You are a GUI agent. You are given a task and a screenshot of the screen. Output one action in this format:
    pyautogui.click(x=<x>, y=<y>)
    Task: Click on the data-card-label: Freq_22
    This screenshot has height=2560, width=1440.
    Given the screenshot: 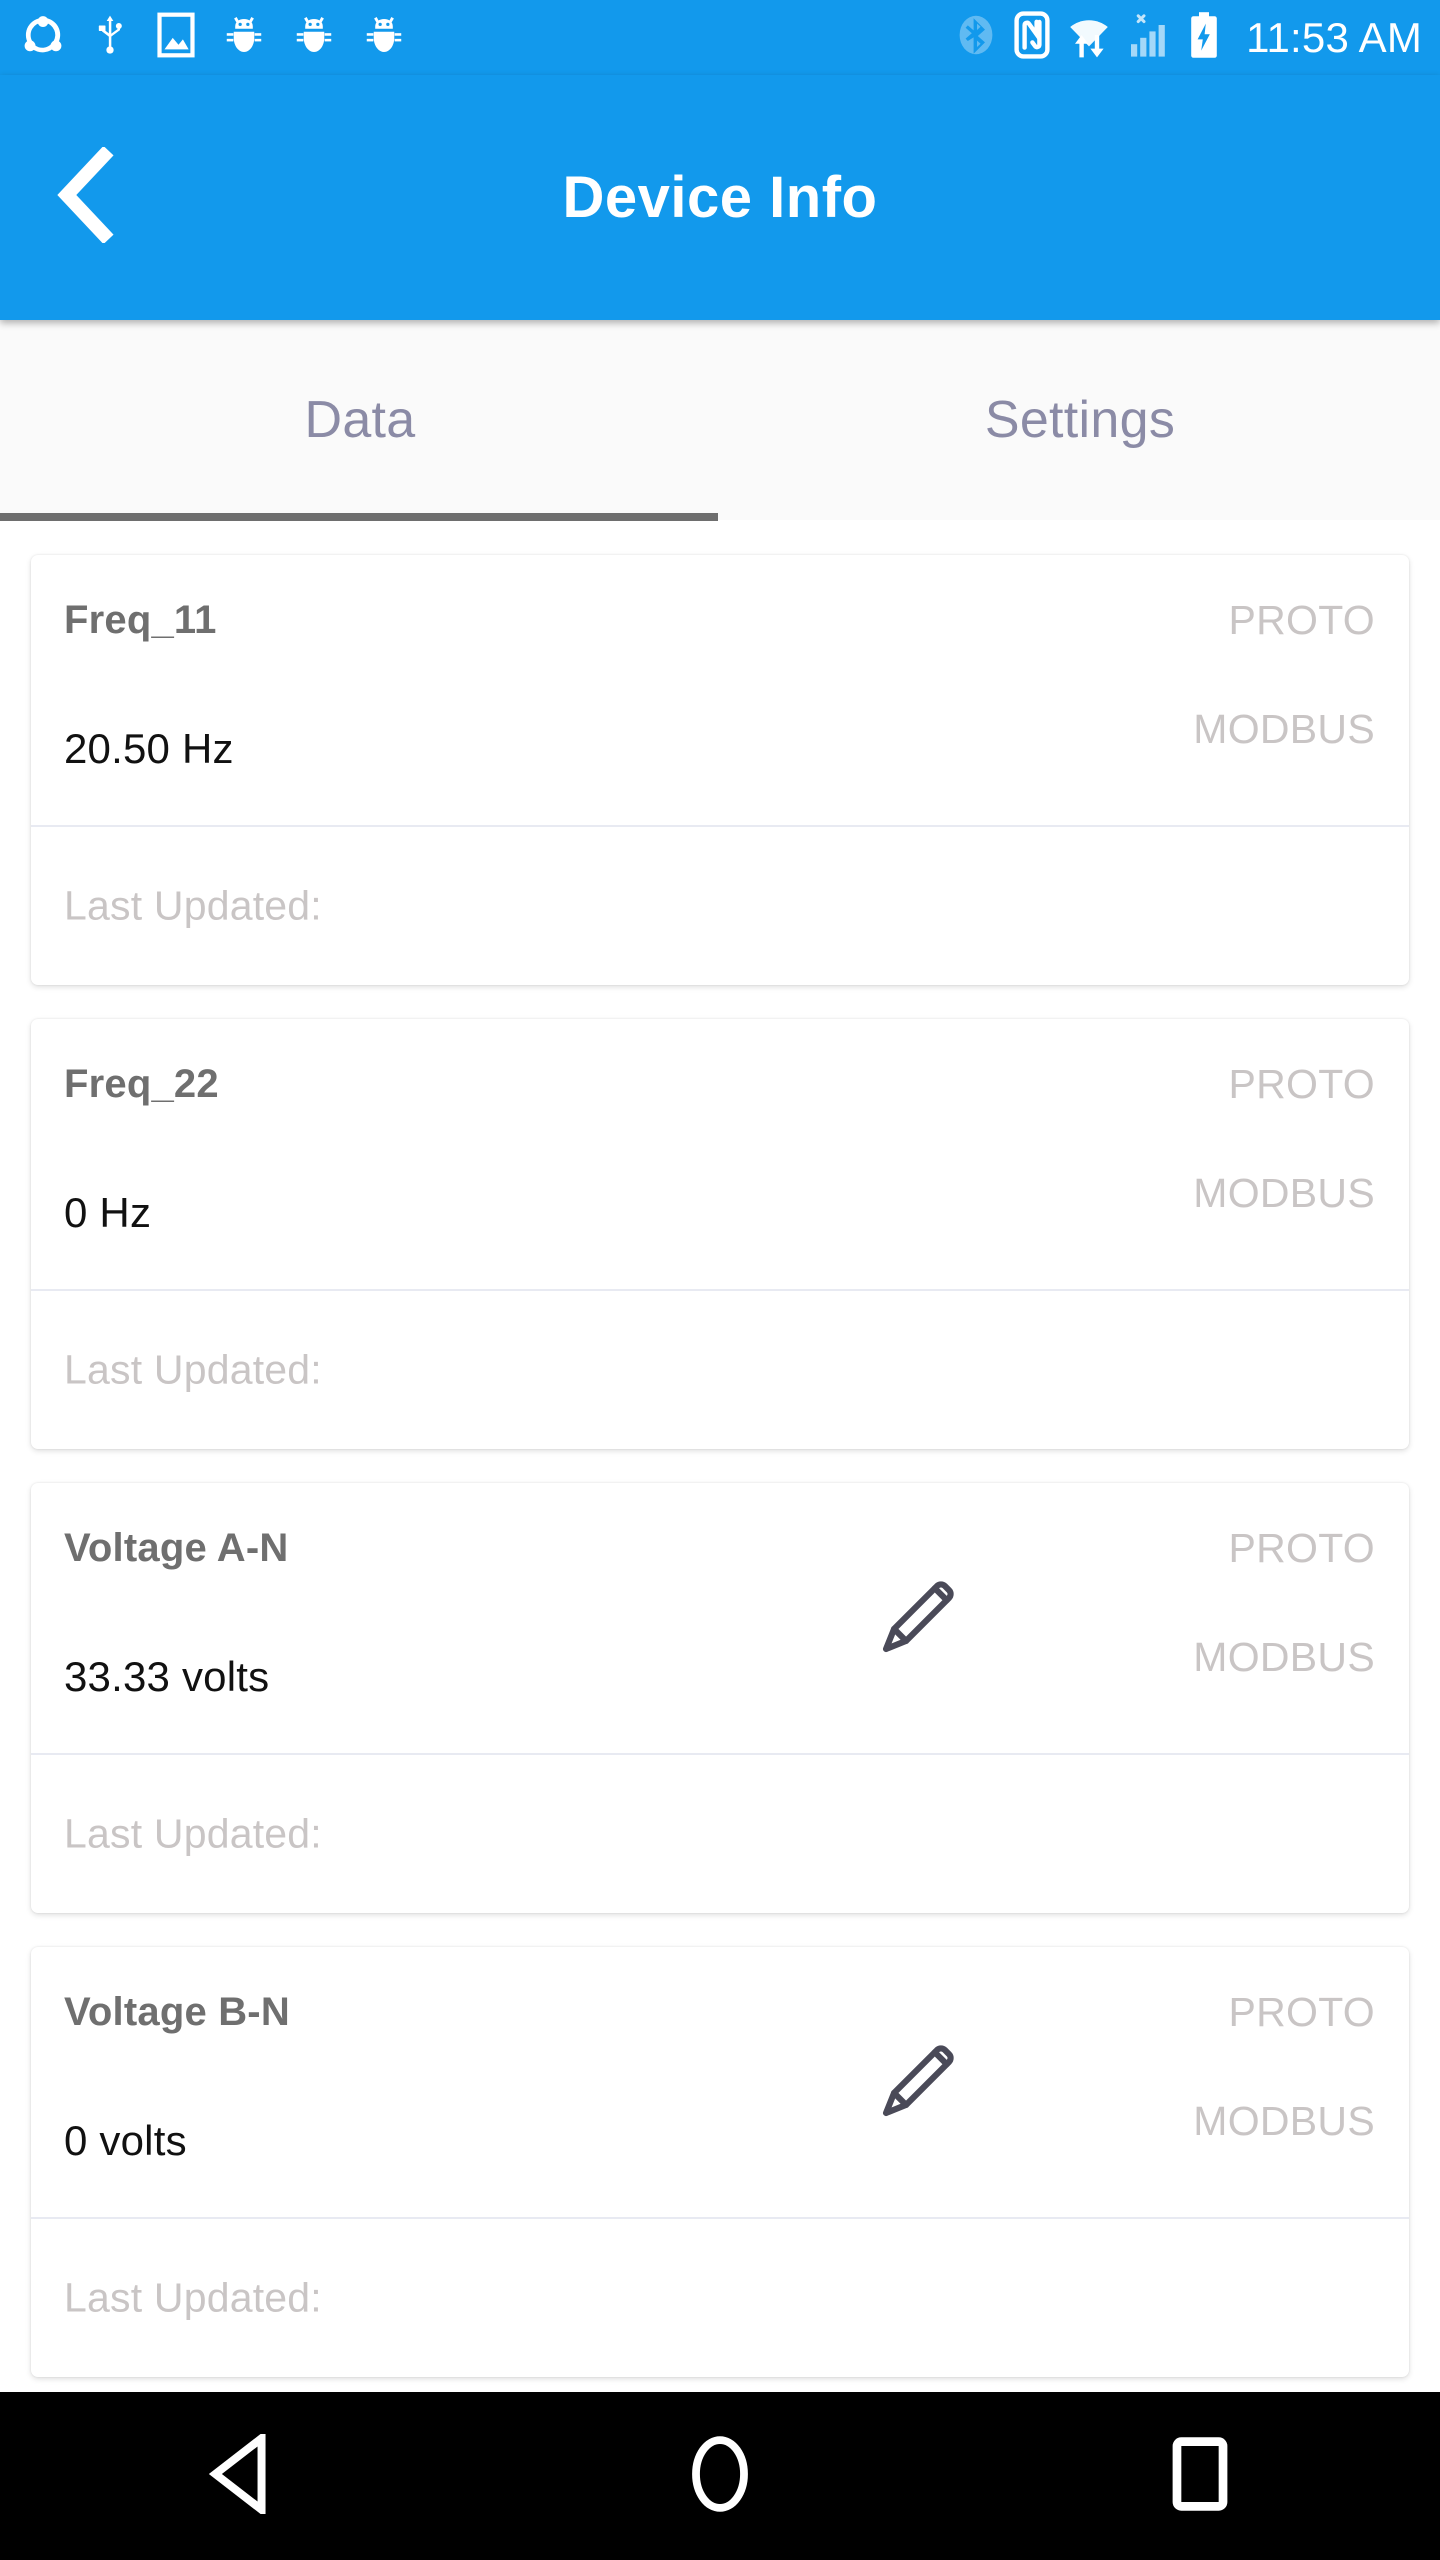 What is the action you would take?
    pyautogui.click(x=141, y=1084)
    